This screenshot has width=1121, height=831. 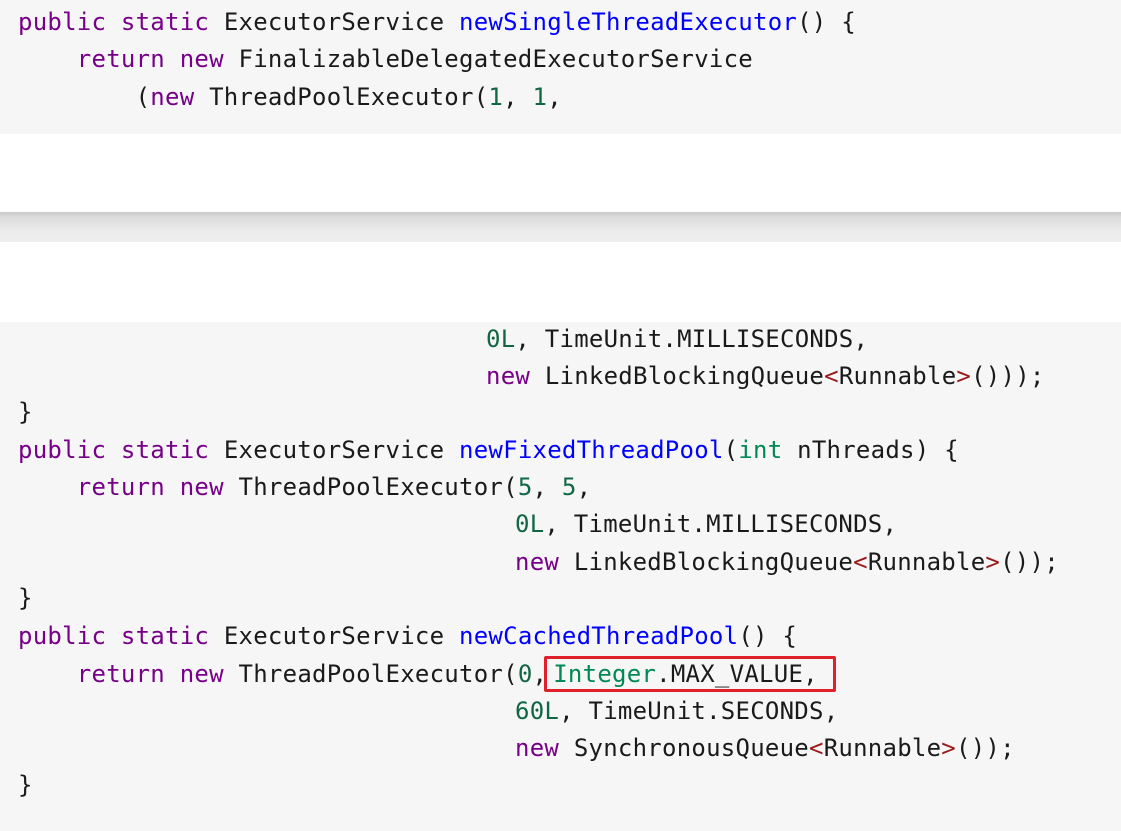 What do you see at coordinates (936, 450) in the screenshot?
I see `code-text: ) {` at bounding box center [936, 450].